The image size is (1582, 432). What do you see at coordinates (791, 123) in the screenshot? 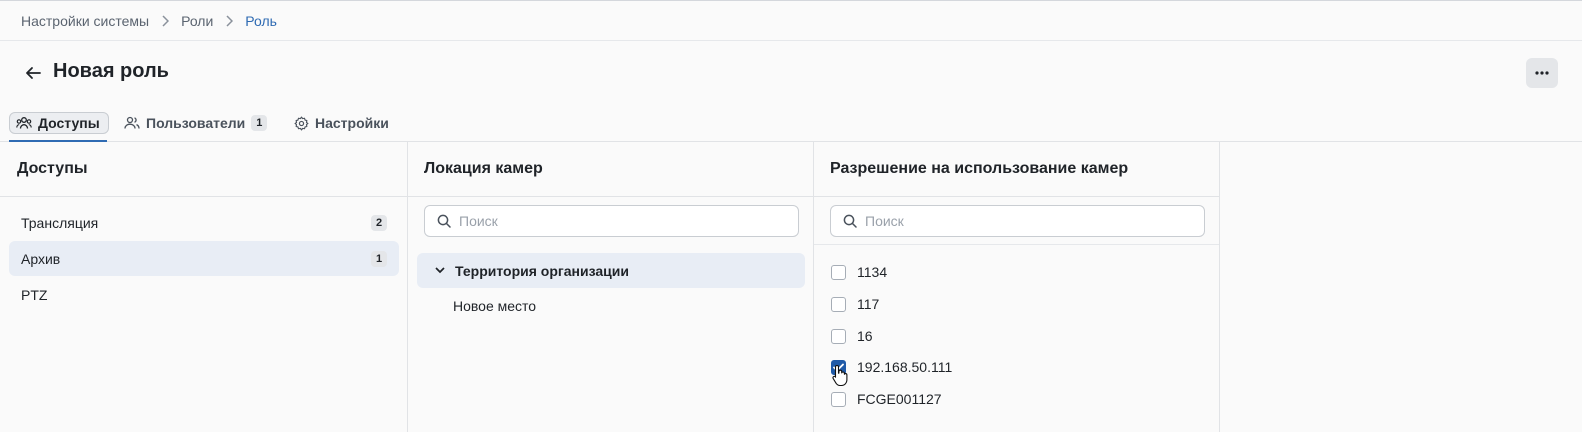
I see `tabs: Доступы Пользователи 1 Настройки` at bounding box center [791, 123].